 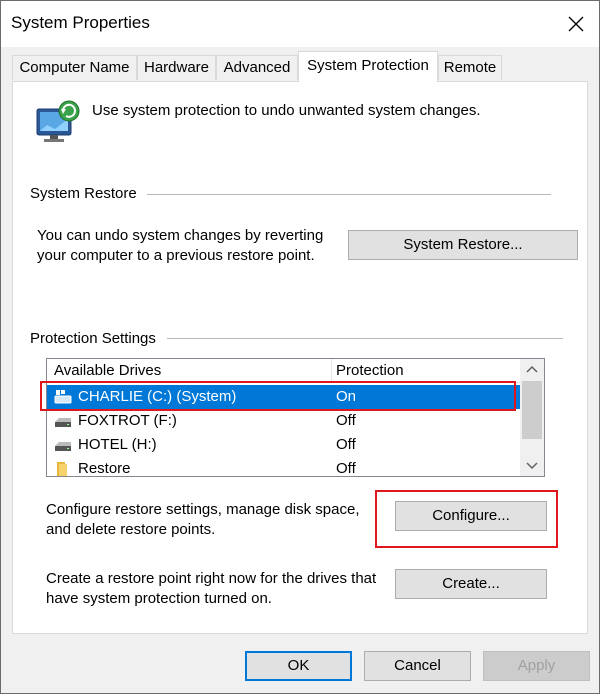 What do you see at coordinates (58, 121) in the screenshot?
I see `system-protection-icon` at bounding box center [58, 121].